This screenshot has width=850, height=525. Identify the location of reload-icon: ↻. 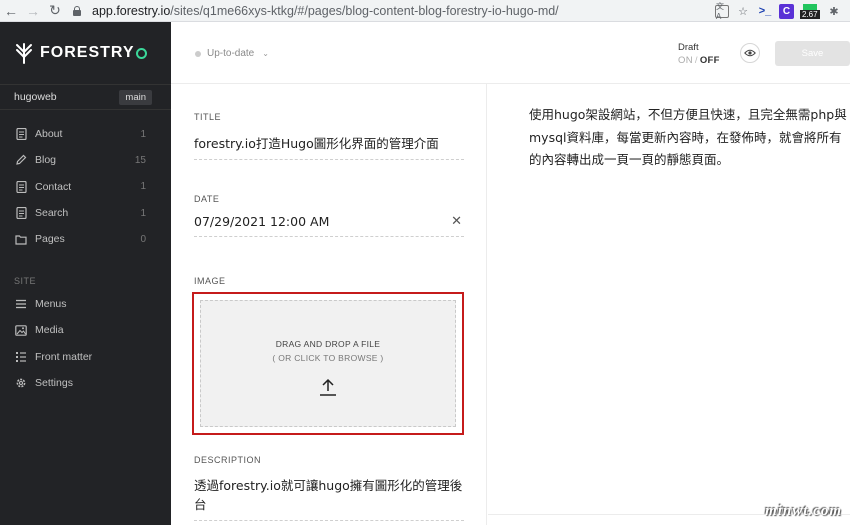
(55, 11).